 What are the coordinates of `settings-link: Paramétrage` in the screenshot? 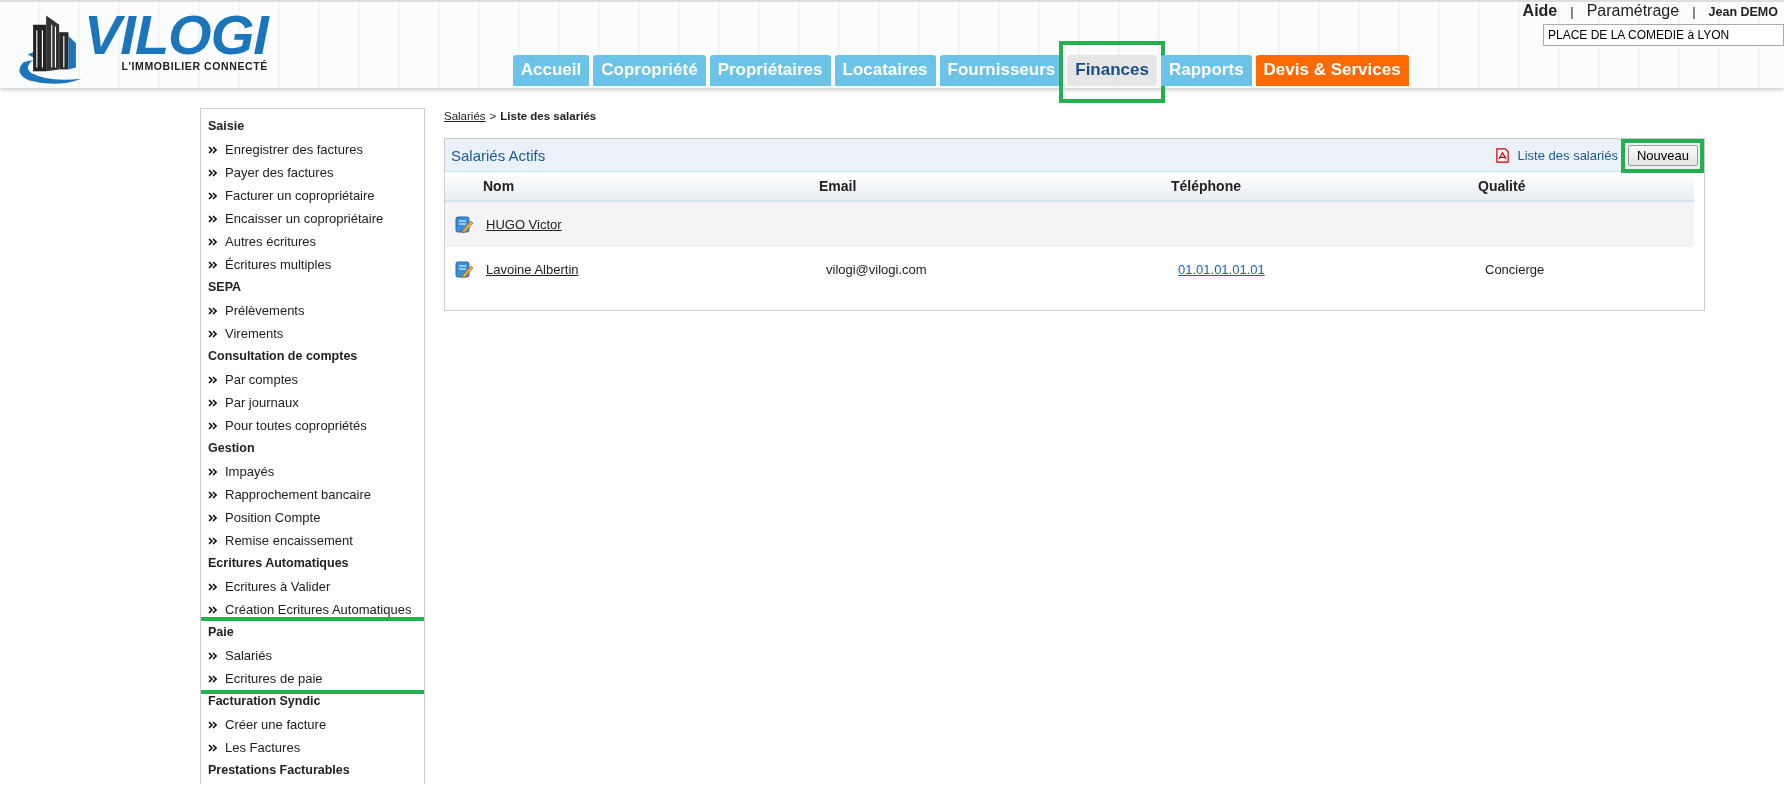 It's located at (1633, 11).